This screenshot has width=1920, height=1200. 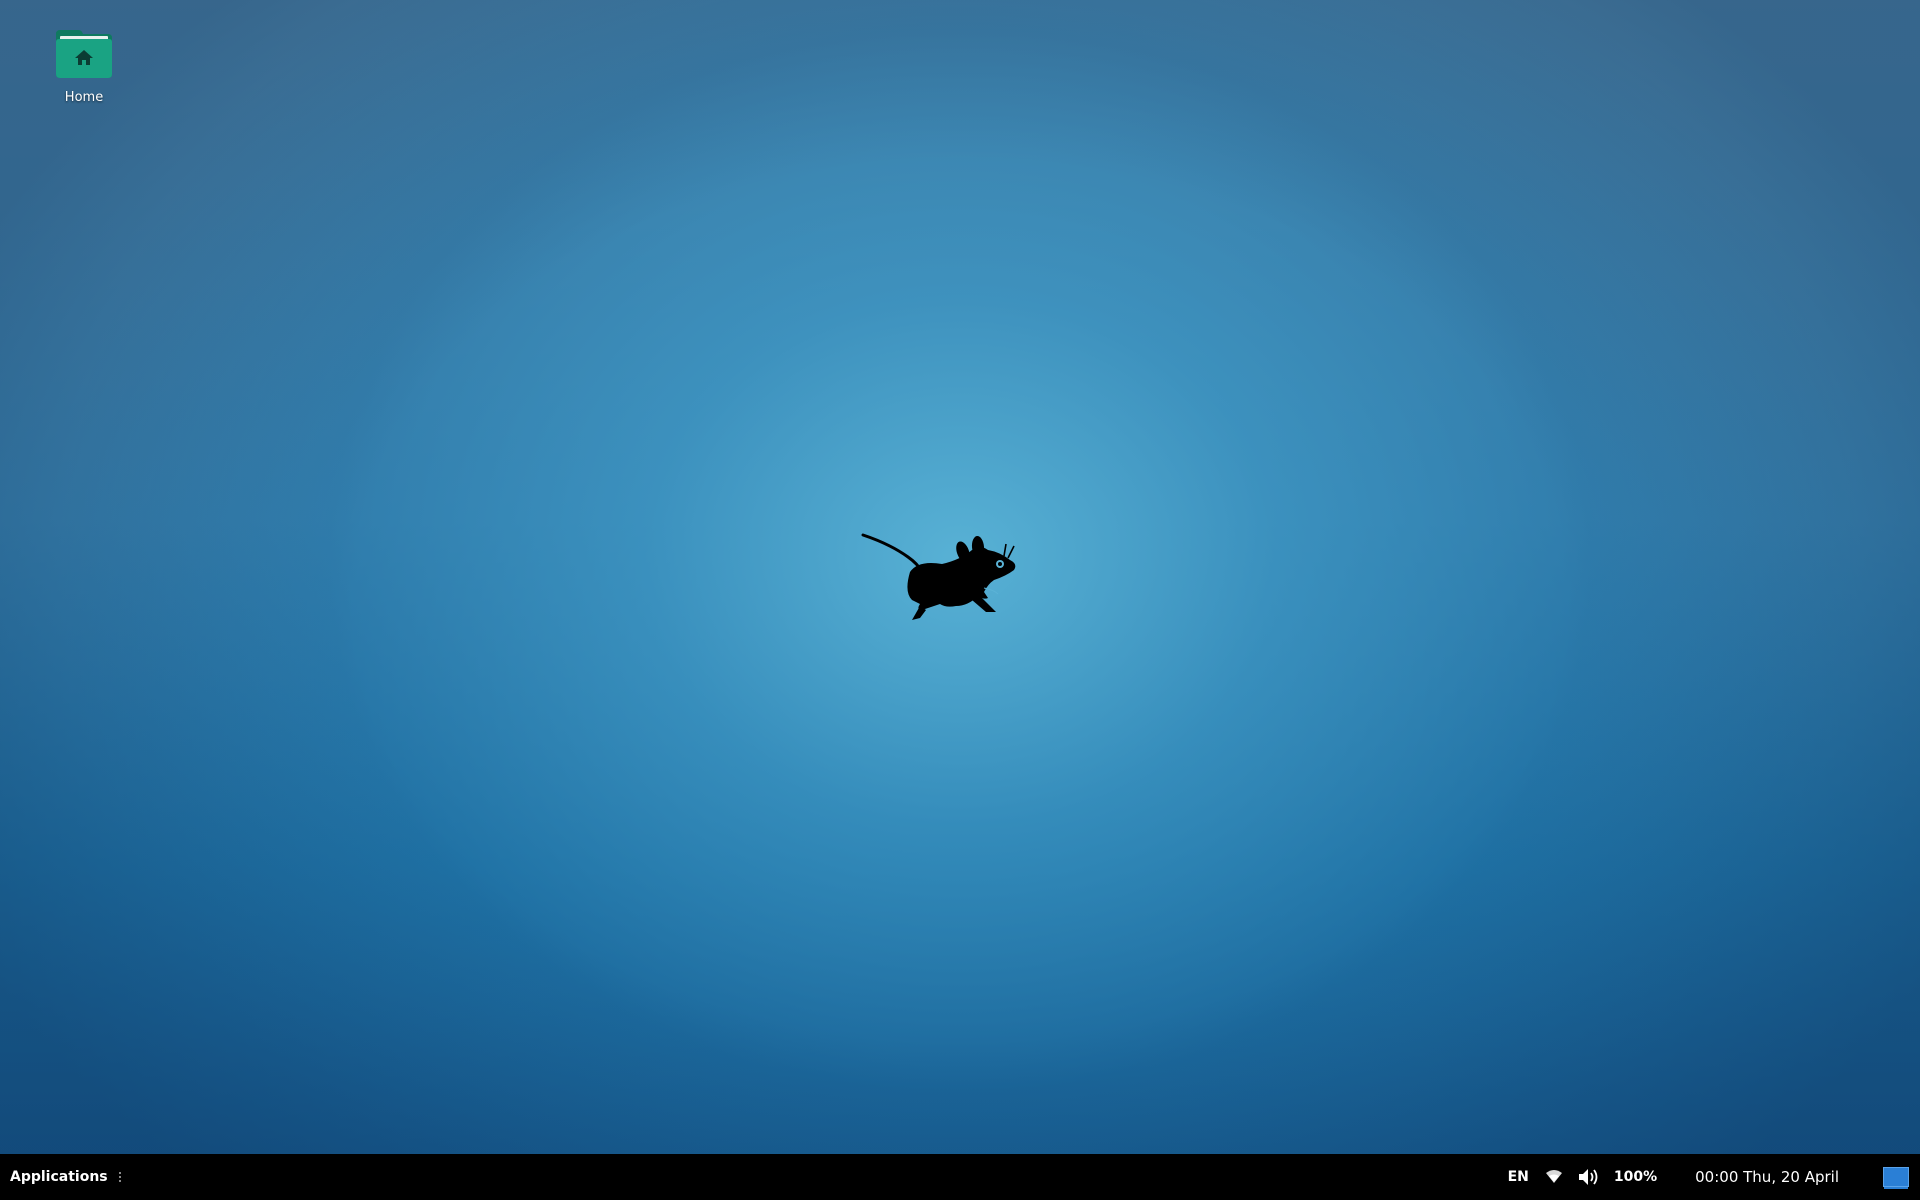 I want to click on applications-menu-button: Applications, so click(x=59, y=1177).